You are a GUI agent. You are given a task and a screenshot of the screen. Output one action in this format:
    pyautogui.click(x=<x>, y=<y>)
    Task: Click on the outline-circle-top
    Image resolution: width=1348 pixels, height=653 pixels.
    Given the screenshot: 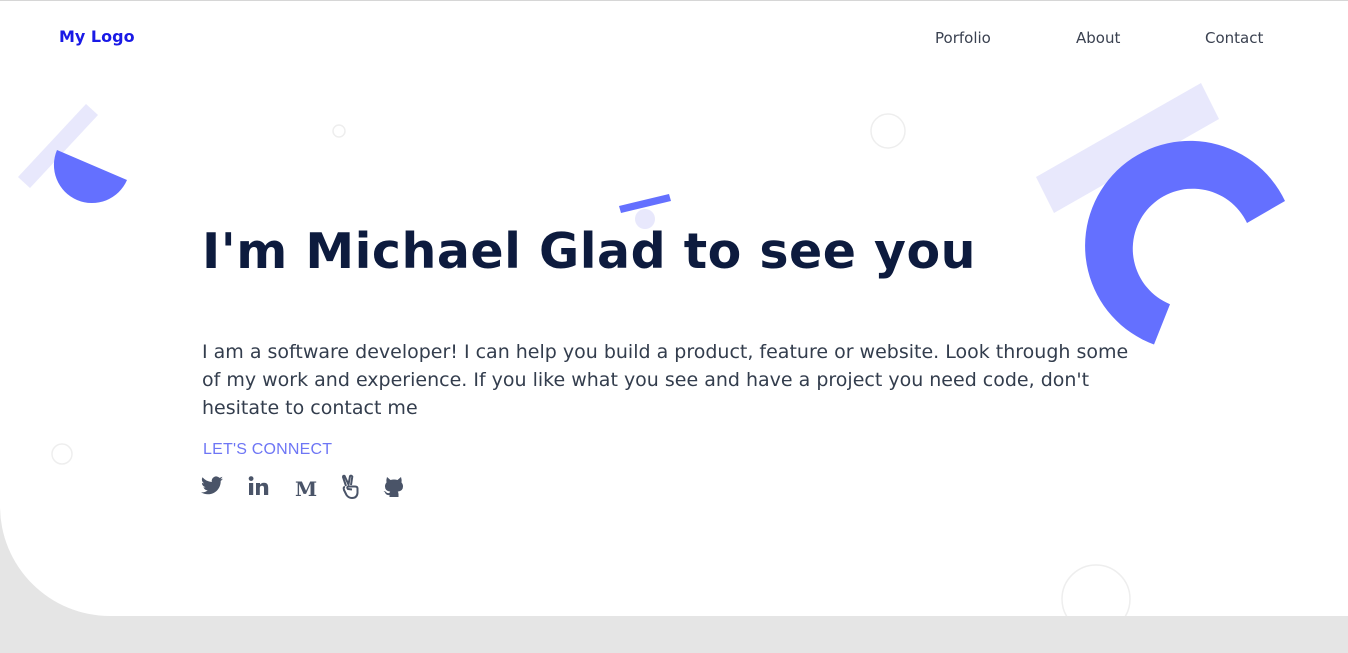 What is the action you would take?
    pyautogui.click(x=888, y=131)
    